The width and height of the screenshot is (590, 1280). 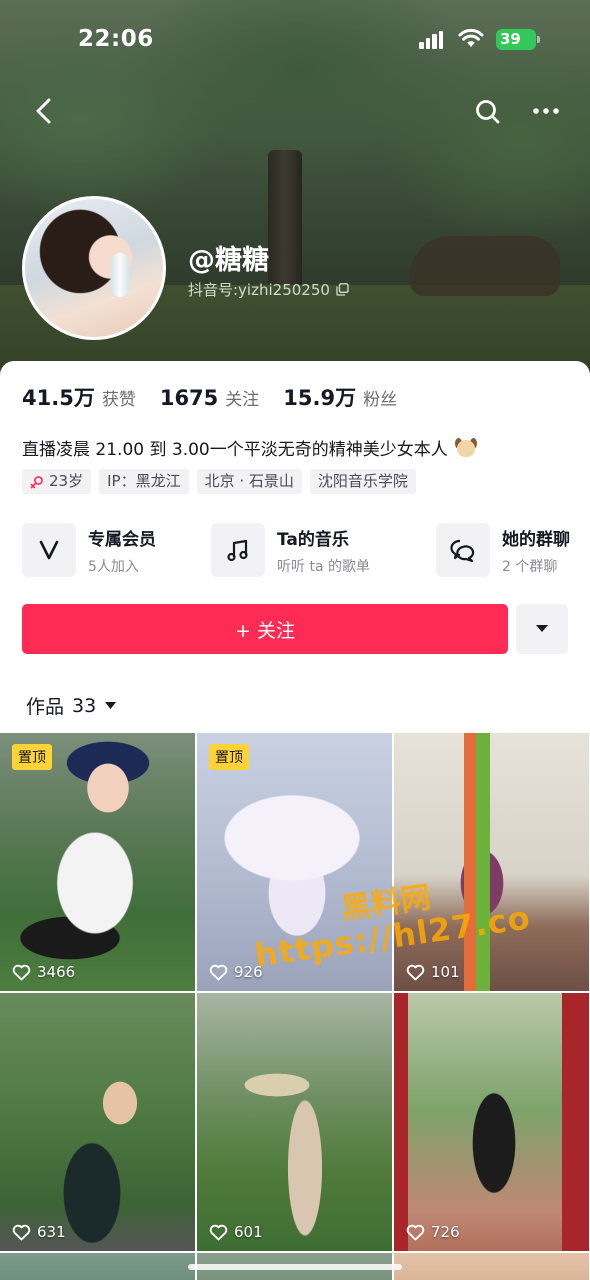 I want to click on entry-subtitle: 5人加入, so click(x=113, y=566).